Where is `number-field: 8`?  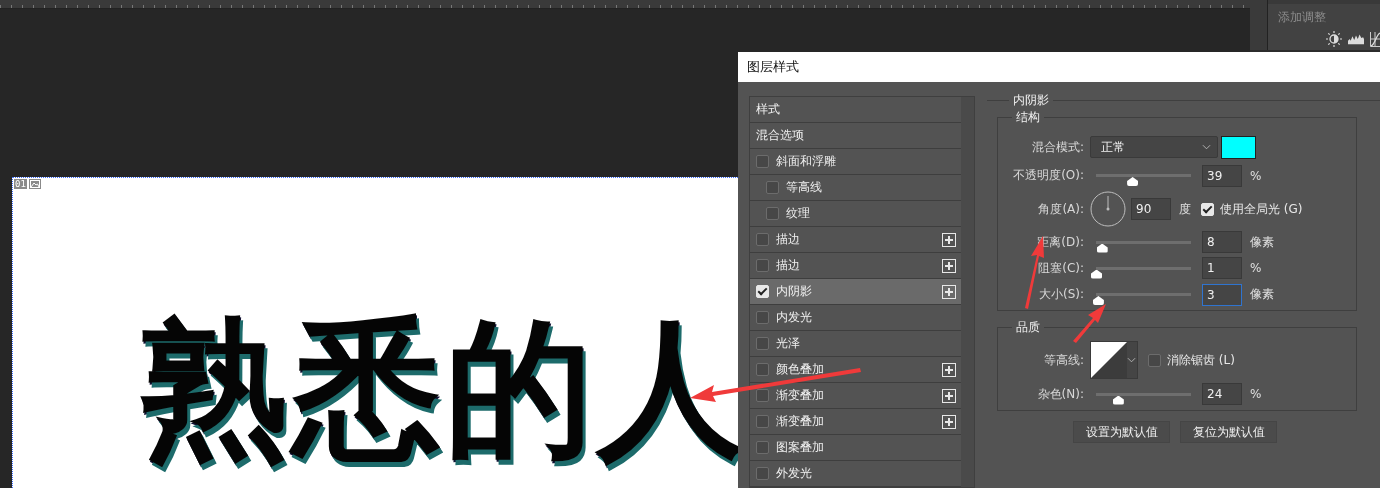
number-field: 8 is located at coordinates (1222, 242).